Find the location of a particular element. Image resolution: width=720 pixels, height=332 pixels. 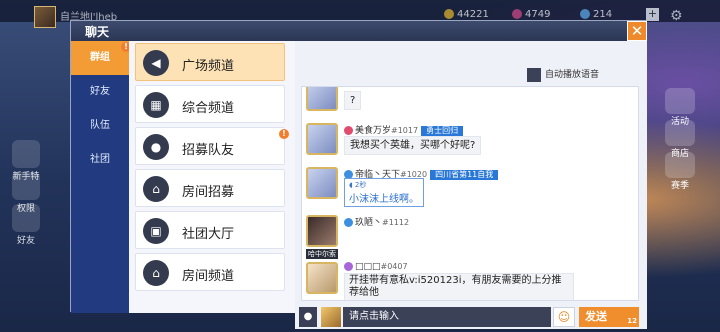

person-icon is located at coordinates (26, 186).